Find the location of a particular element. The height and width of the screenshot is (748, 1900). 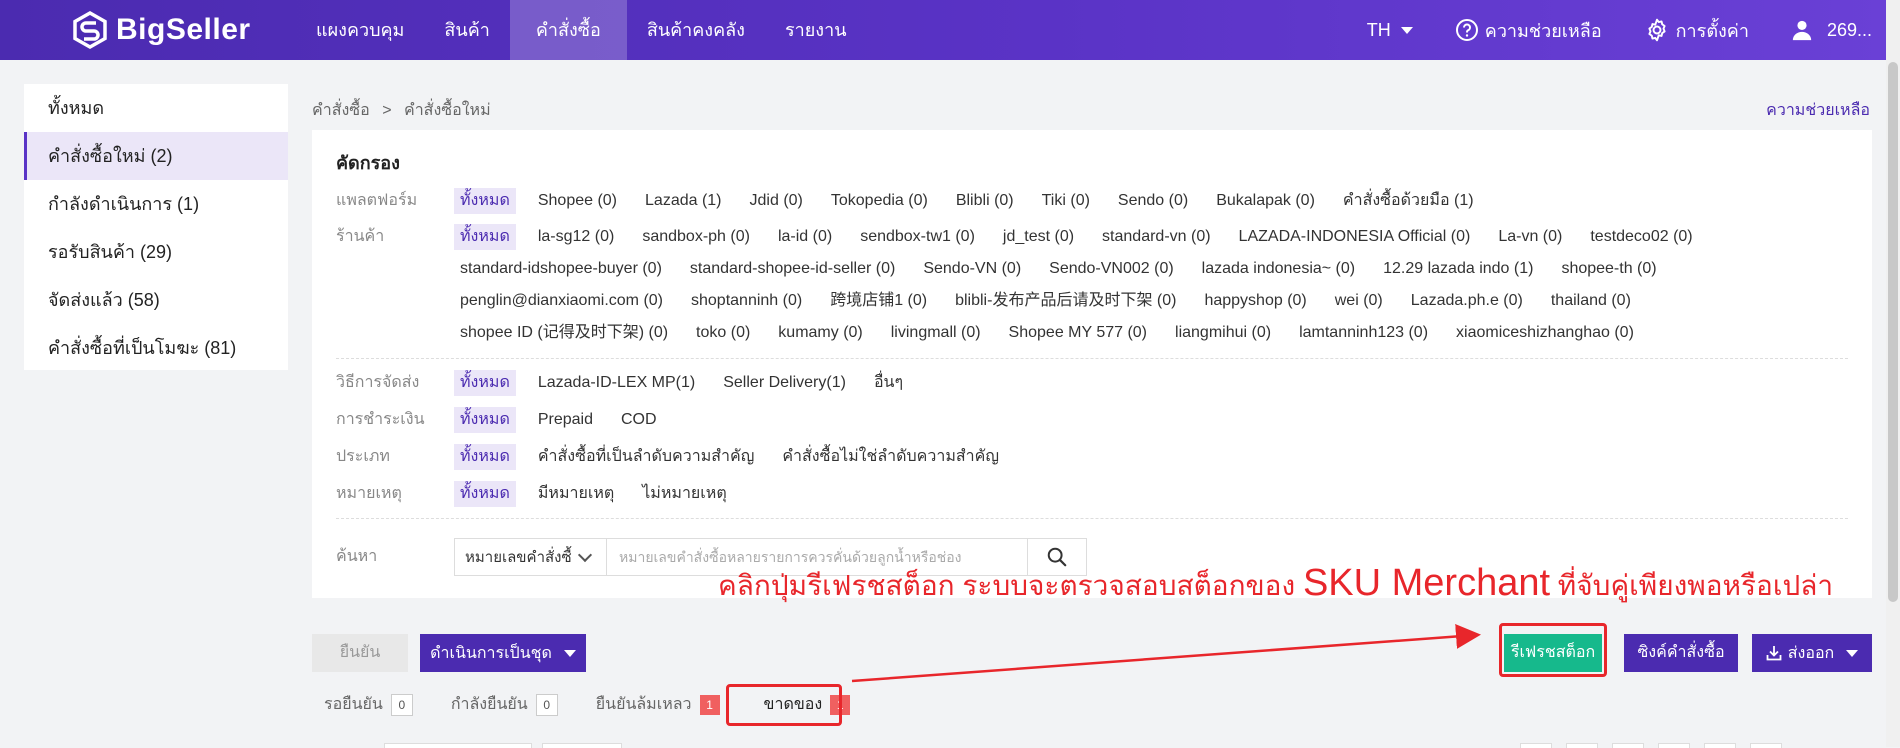

store-option: xiaomiceshizhanghao (0) is located at coordinates (1545, 333).